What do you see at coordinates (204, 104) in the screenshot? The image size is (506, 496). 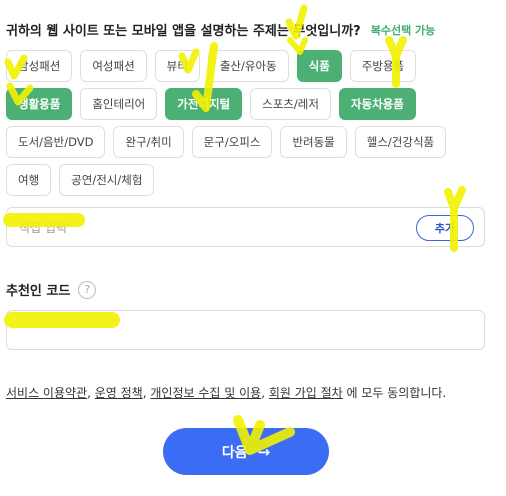 I see `category-chip: 가전디지털` at bounding box center [204, 104].